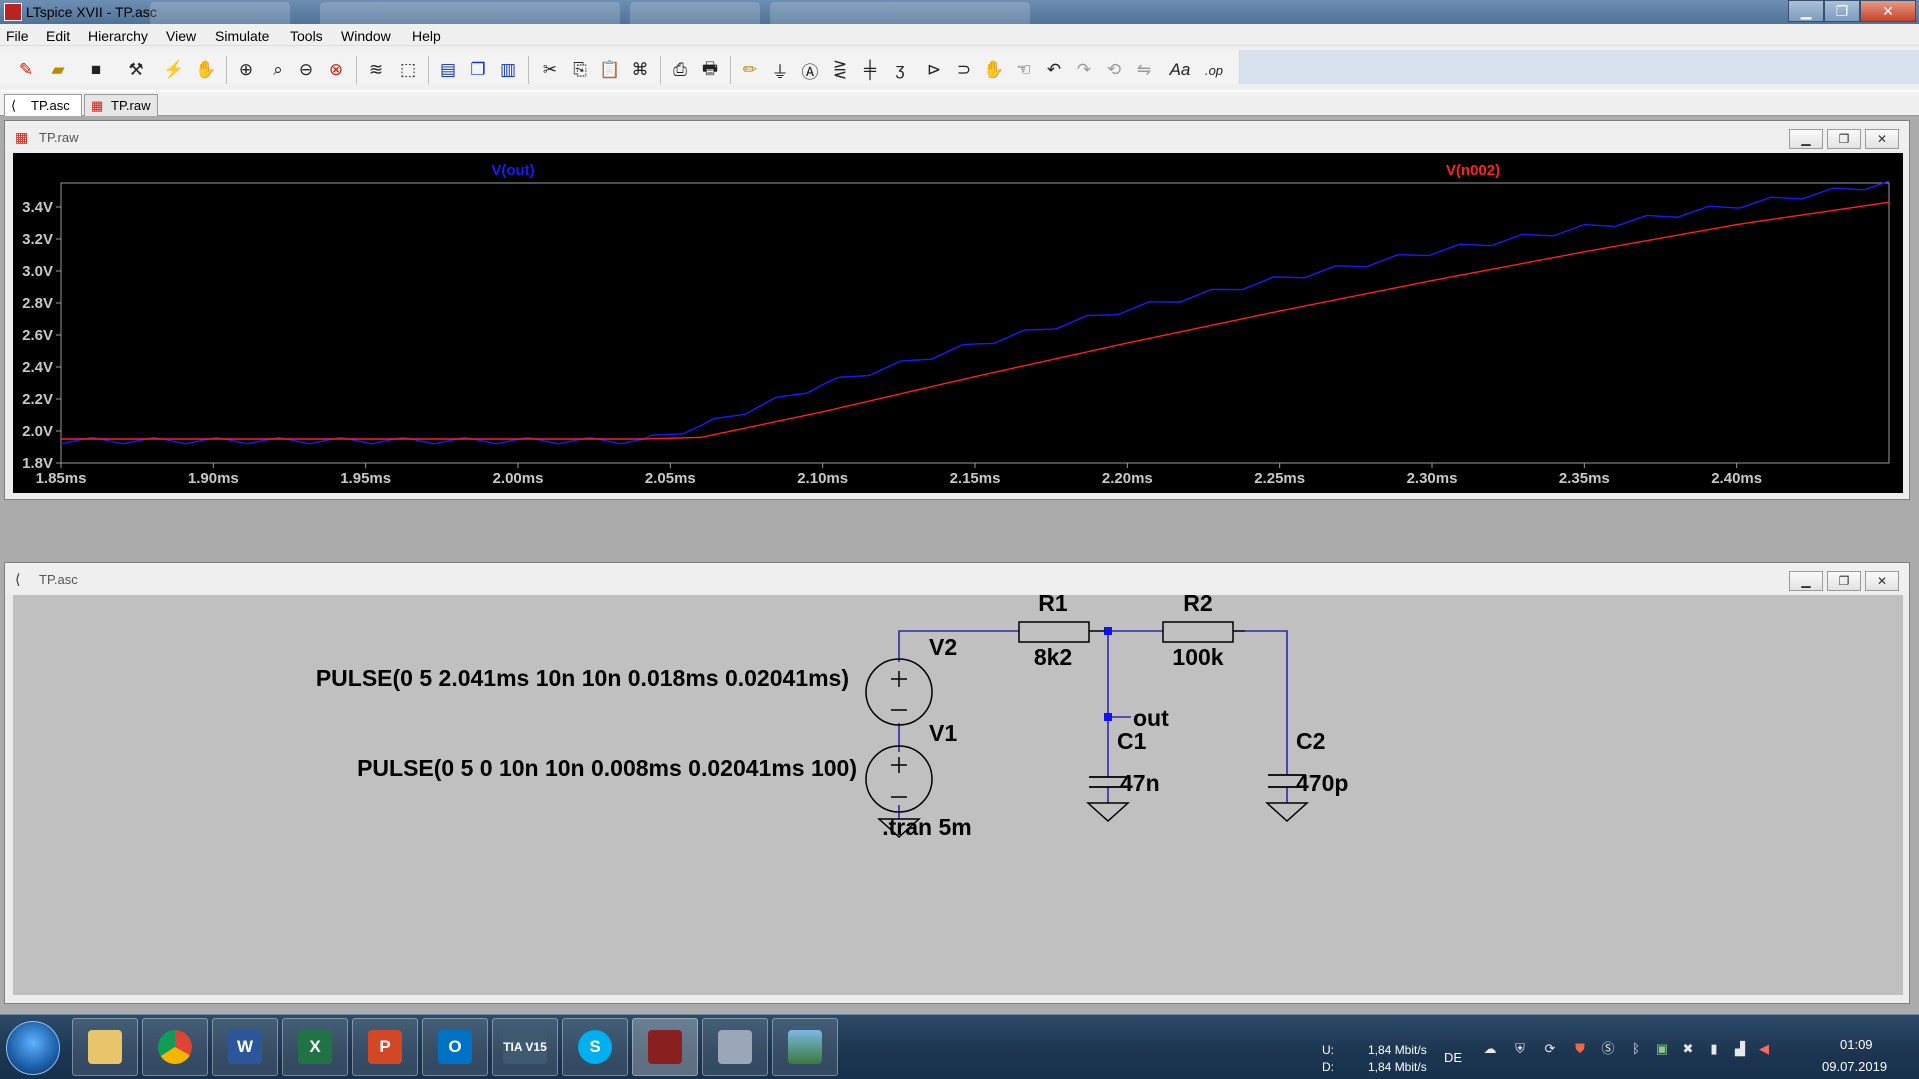  What do you see at coordinates (1806, 139) in the screenshot?
I see `waveform-minimize-button: ▁` at bounding box center [1806, 139].